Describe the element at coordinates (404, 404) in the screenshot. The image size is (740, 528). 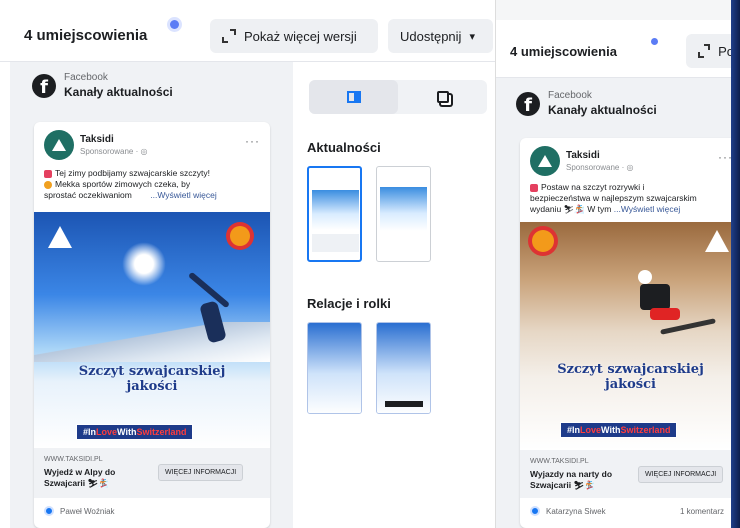
I see `thumb-cta-bar` at that location.